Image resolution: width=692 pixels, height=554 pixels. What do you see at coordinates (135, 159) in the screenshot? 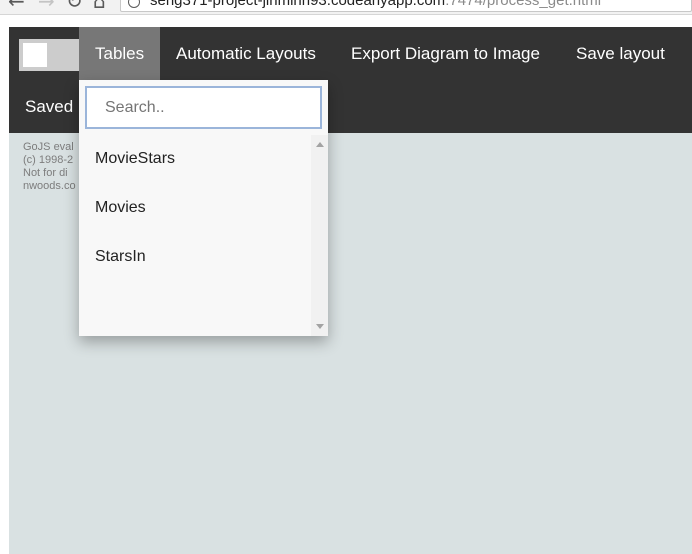
I see `list-item: MovieStars` at bounding box center [135, 159].